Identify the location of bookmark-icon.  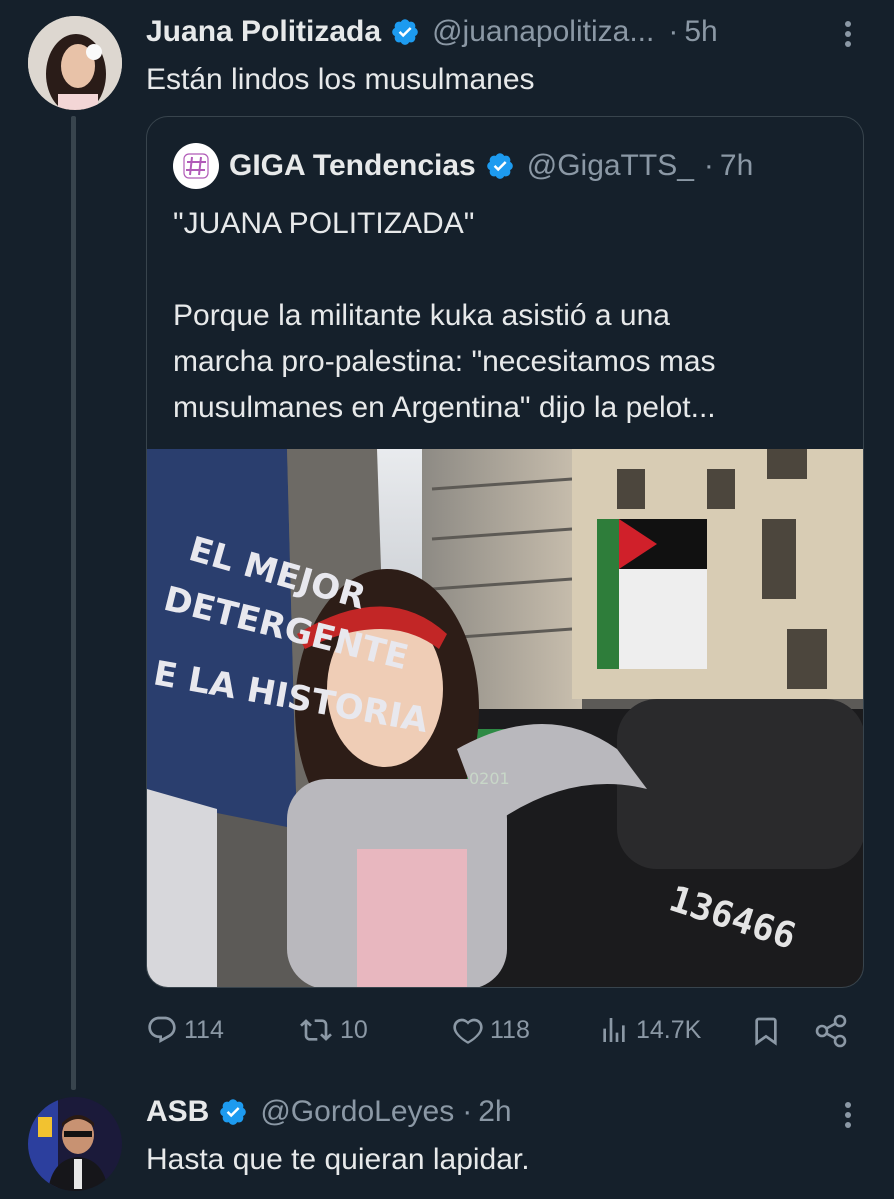
(766, 1031).